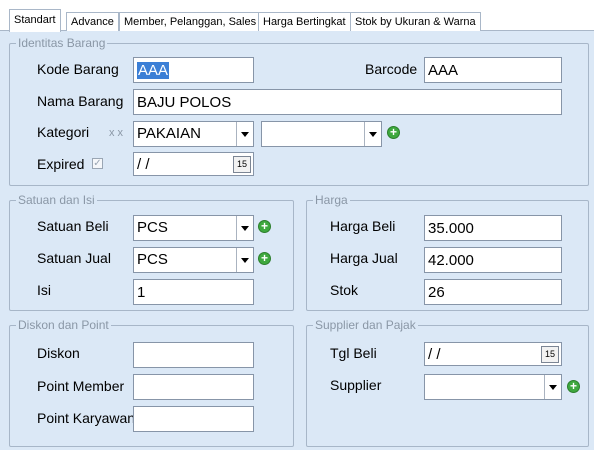  I want to click on harga-beli-label: Harga Beli, so click(363, 226).